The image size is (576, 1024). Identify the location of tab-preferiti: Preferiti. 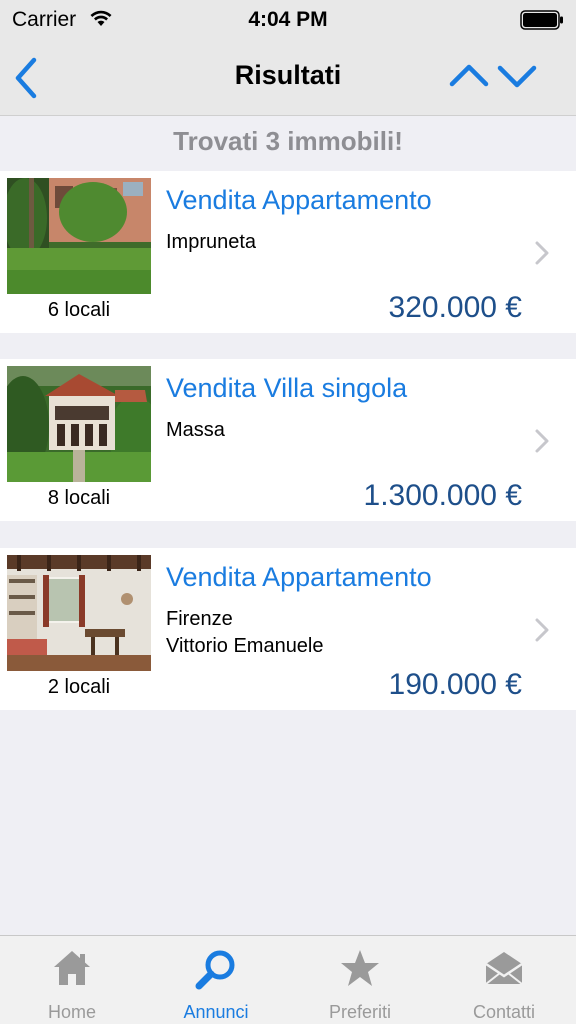
(360, 980).